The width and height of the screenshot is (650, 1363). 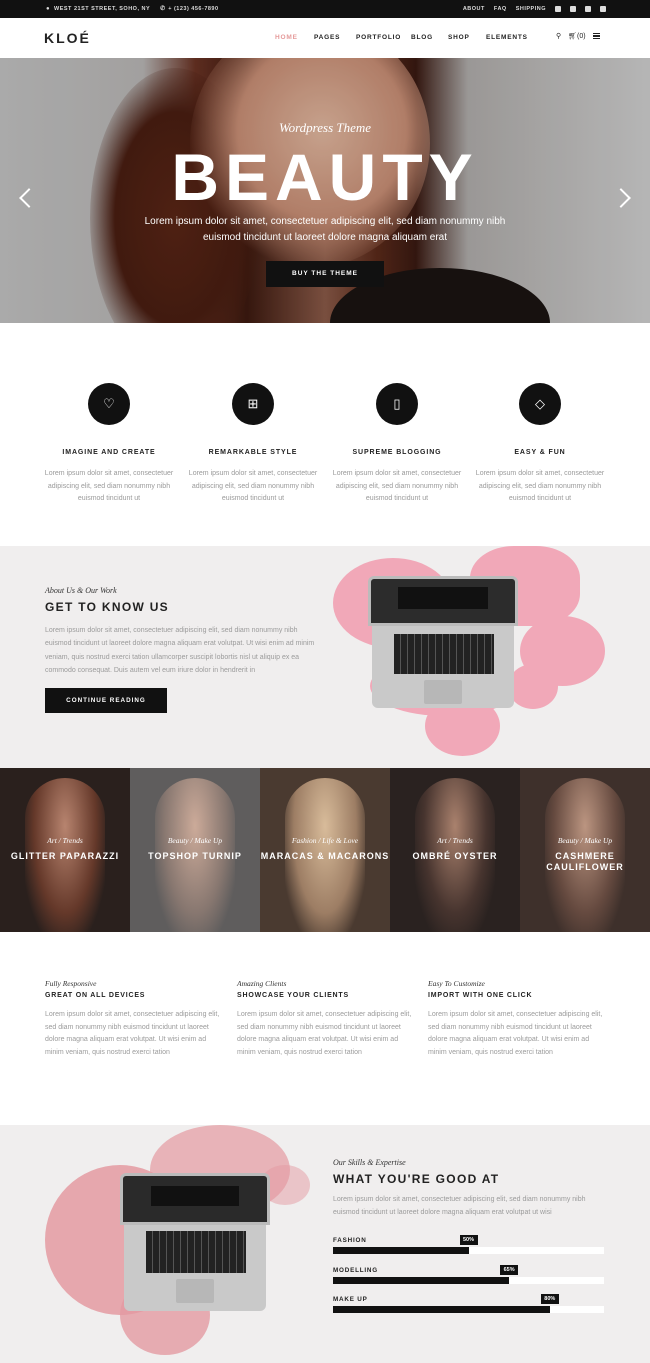 What do you see at coordinates (193, 9) in the screenshot?
I see `phone-text: + (123) 456-7890` at bounding box center [193, 9].